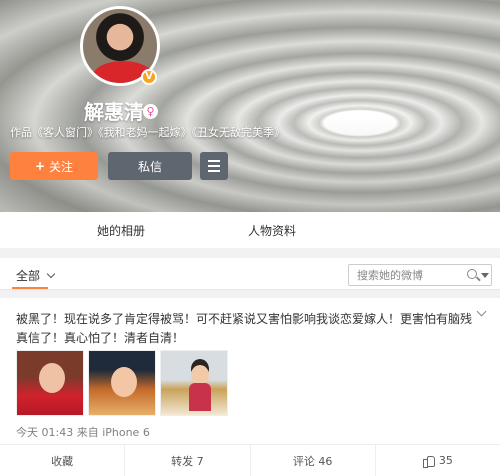 This screenshot has height=476, width=500. I want to click on message-button: 私信, so click(150, 166).